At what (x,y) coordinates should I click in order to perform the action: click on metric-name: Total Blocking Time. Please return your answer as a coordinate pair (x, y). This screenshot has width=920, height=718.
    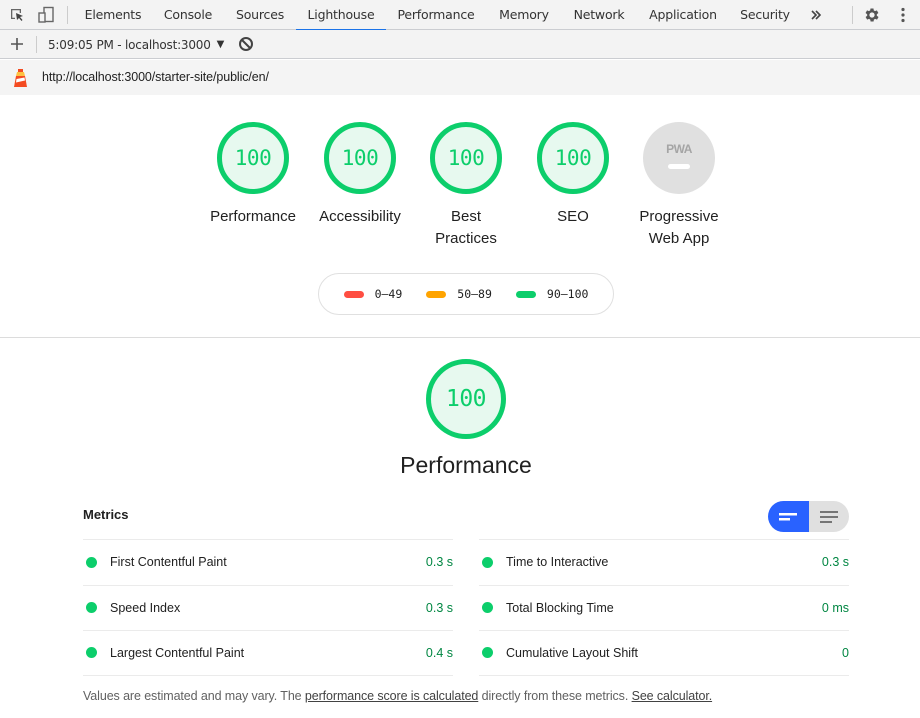
    Looking at the image, I should click on (560, 607).